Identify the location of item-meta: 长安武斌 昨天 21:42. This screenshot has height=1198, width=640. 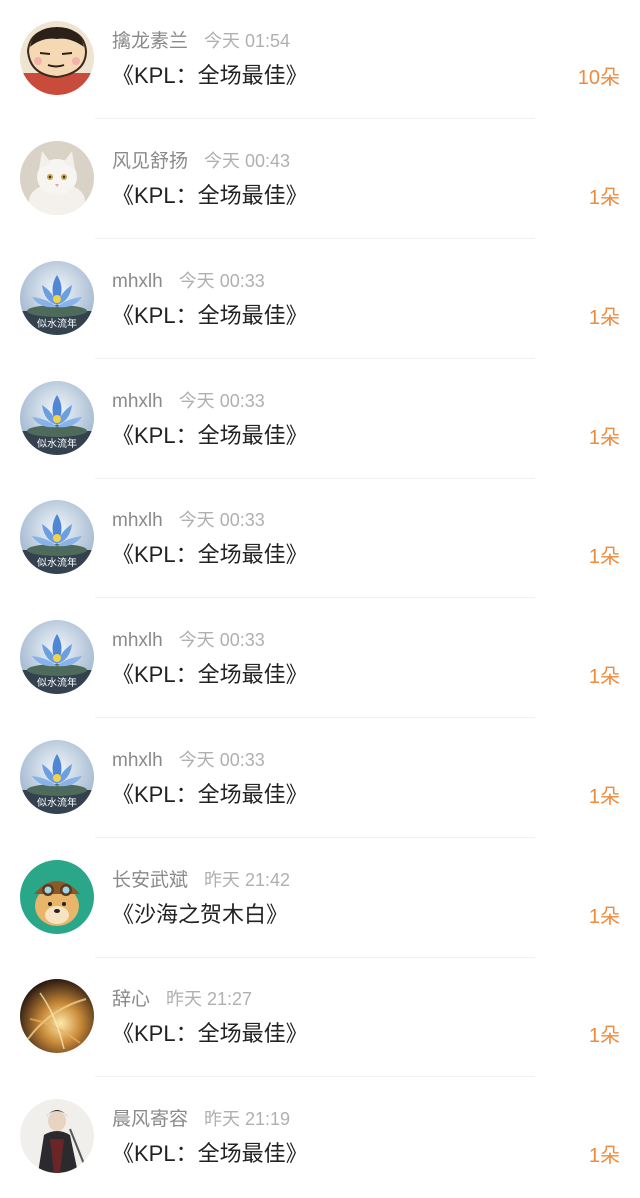
(201, 880).